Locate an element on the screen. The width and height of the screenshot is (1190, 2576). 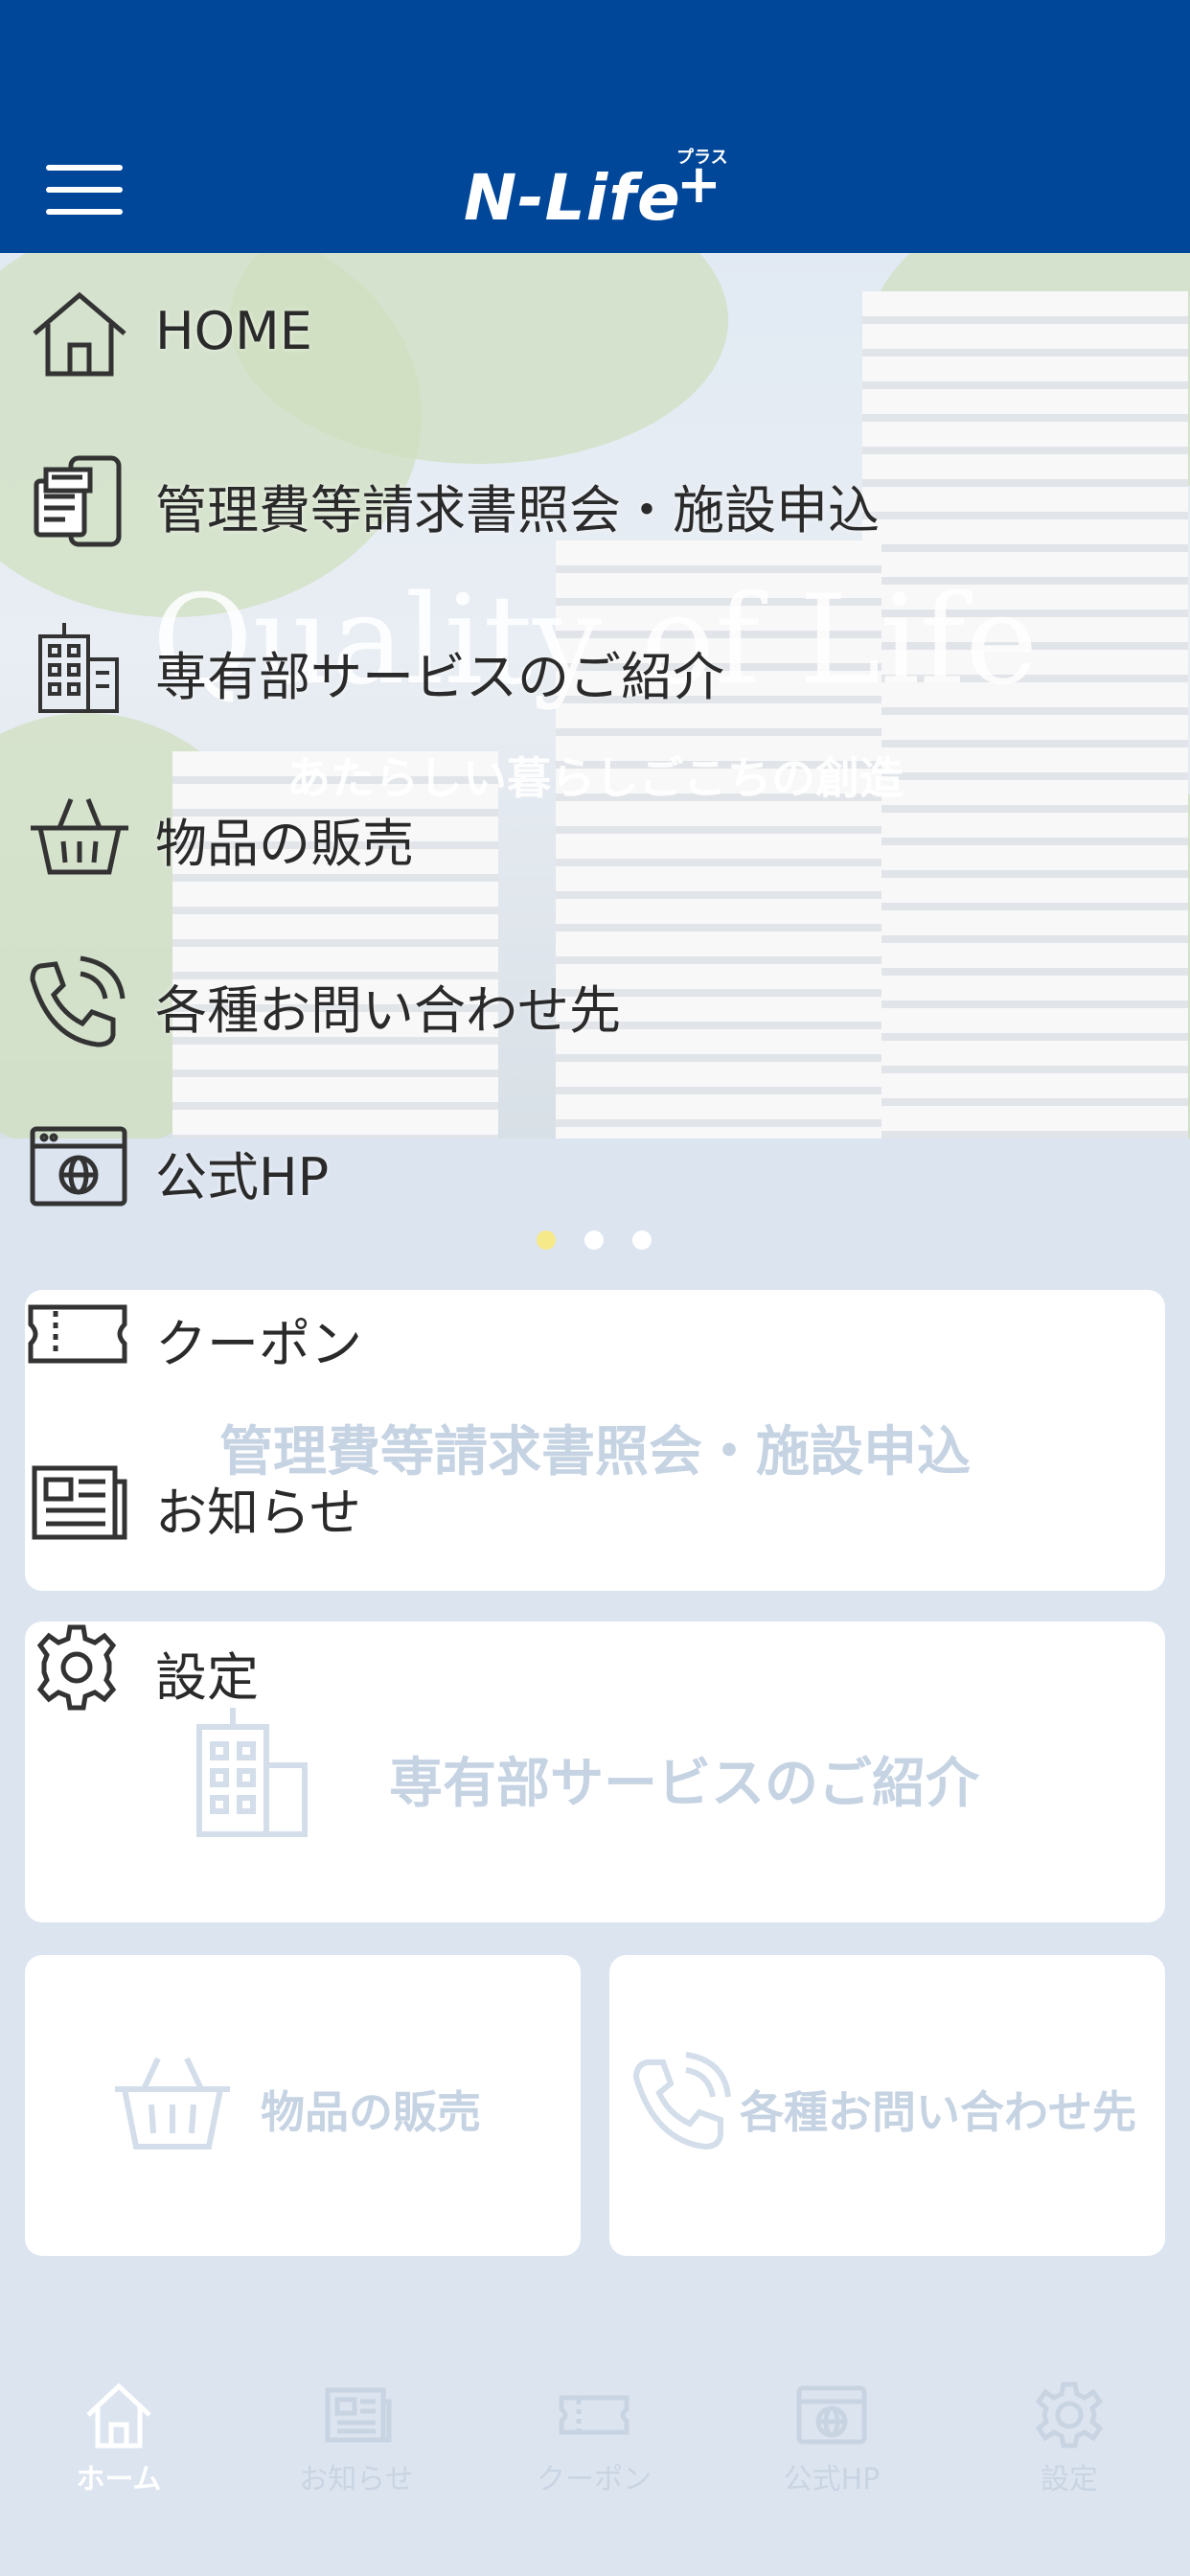
invoice-icon is located at coordinates (78, 501).